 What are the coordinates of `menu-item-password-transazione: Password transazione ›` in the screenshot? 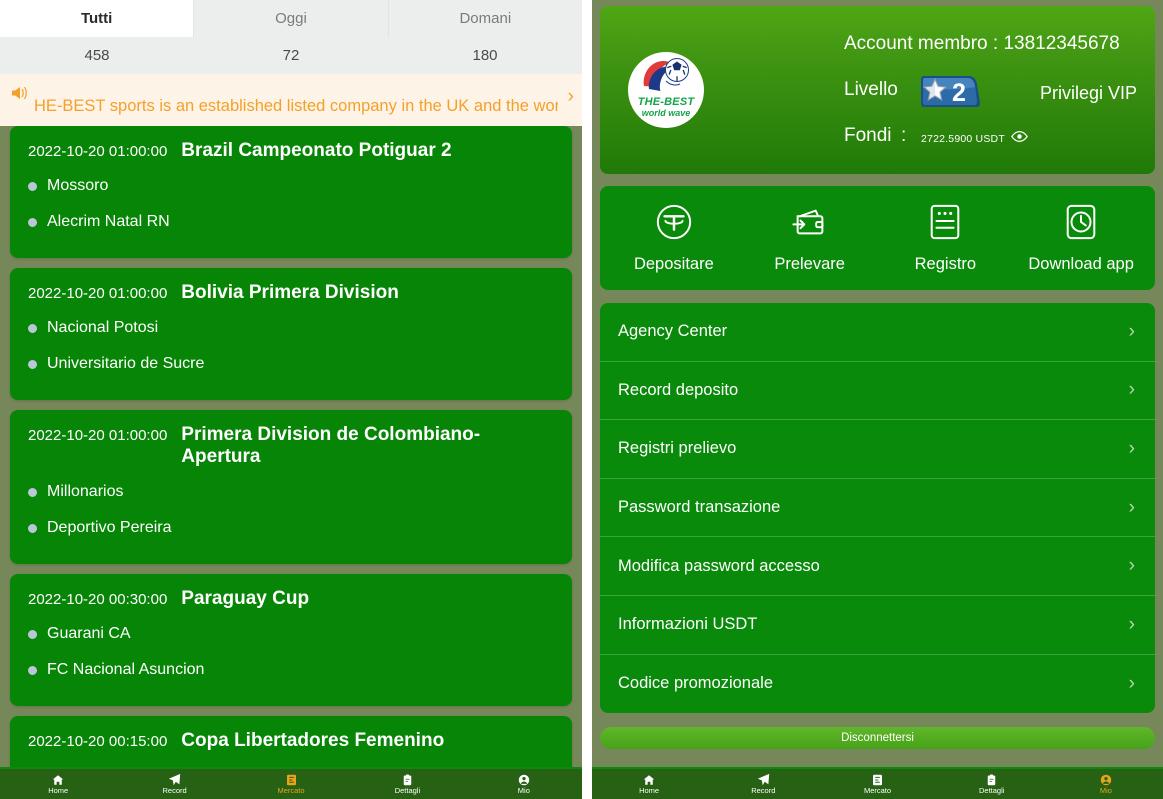 It's located at (877, 508).